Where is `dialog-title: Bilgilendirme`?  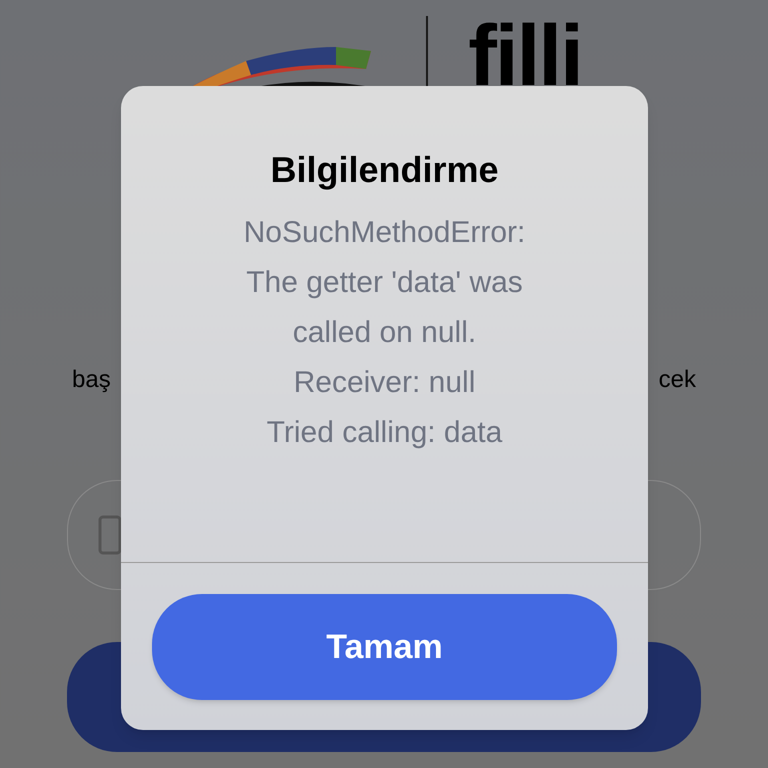 dialog-title: Bilgilendirme is located at coordinates (384, 170).